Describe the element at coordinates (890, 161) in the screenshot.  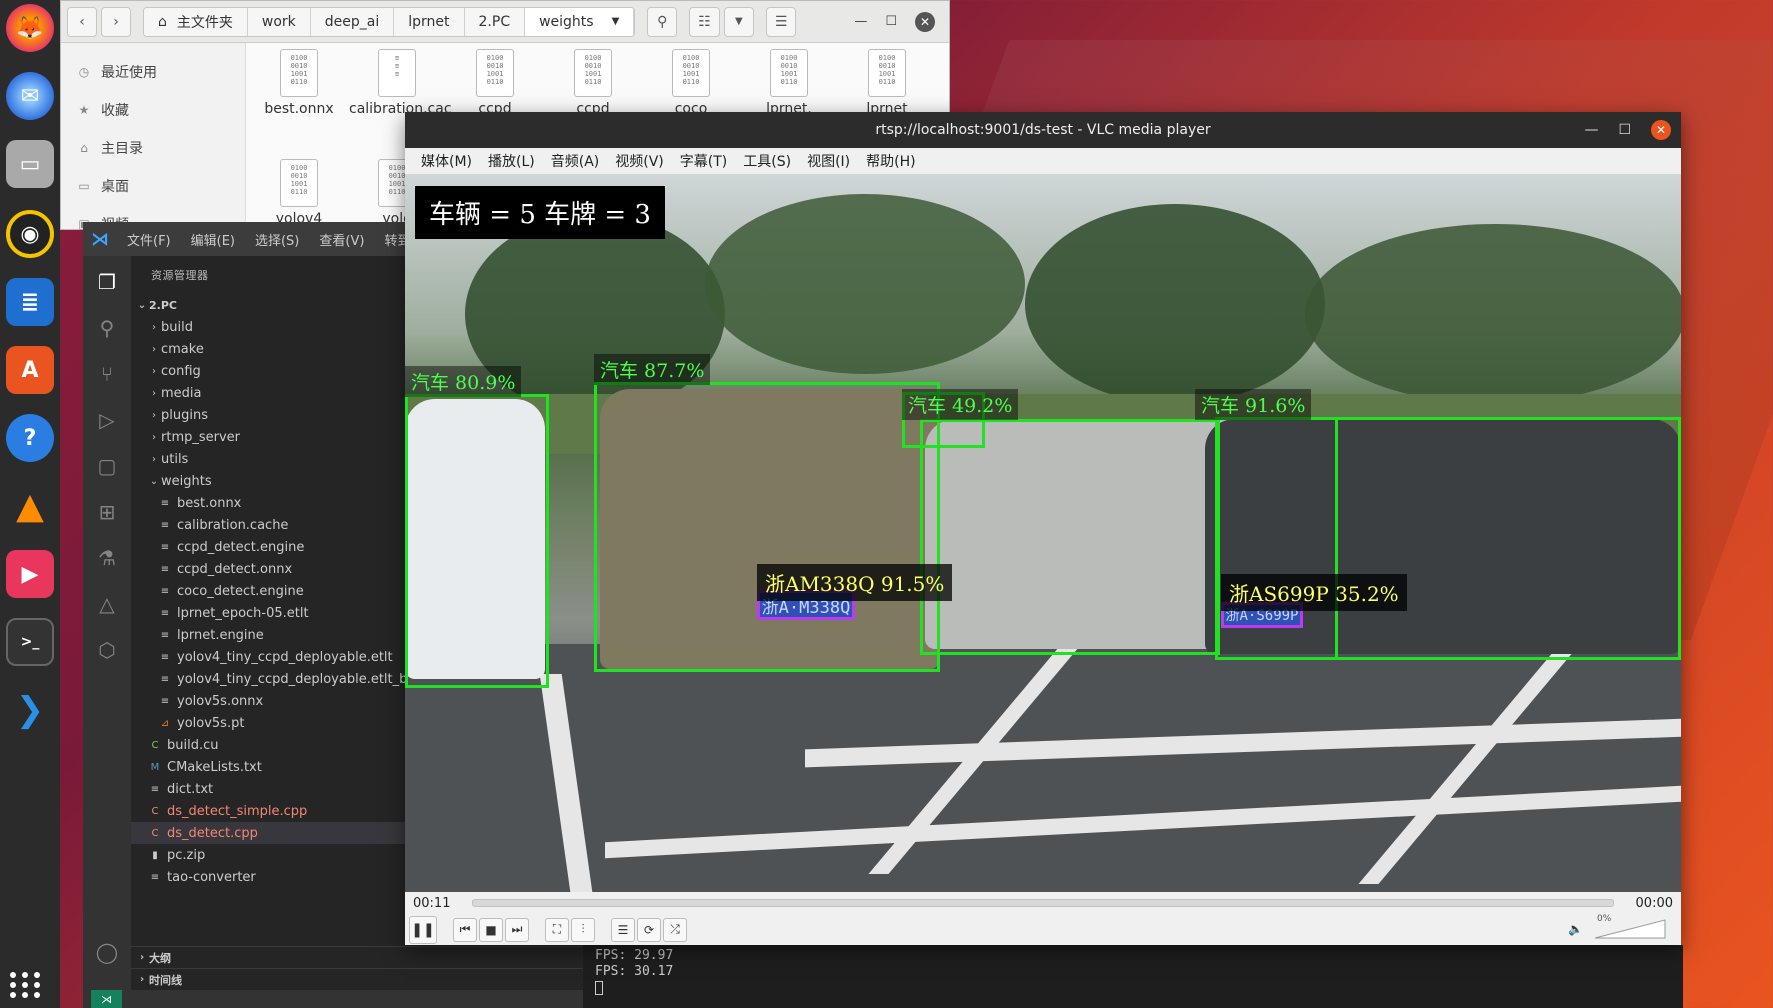
I see `menu-help: 帮助(H)` at that location.